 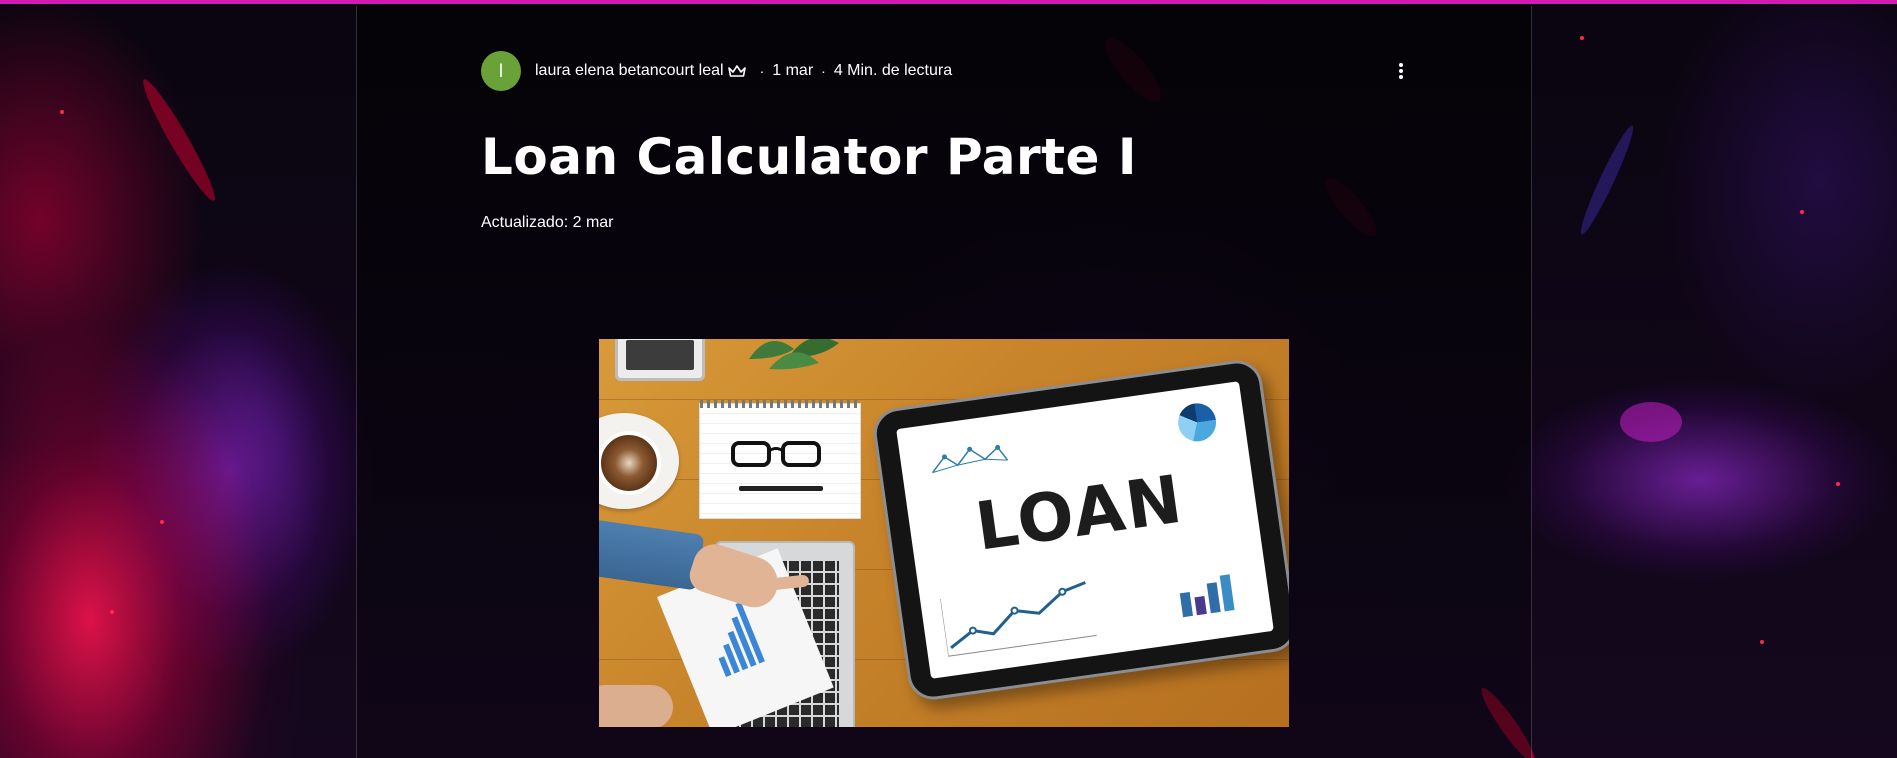 What do you see at coordinates (1206, 596) in the screenshot?
I see `bar-graphic` at bounding box center [1206, 596].